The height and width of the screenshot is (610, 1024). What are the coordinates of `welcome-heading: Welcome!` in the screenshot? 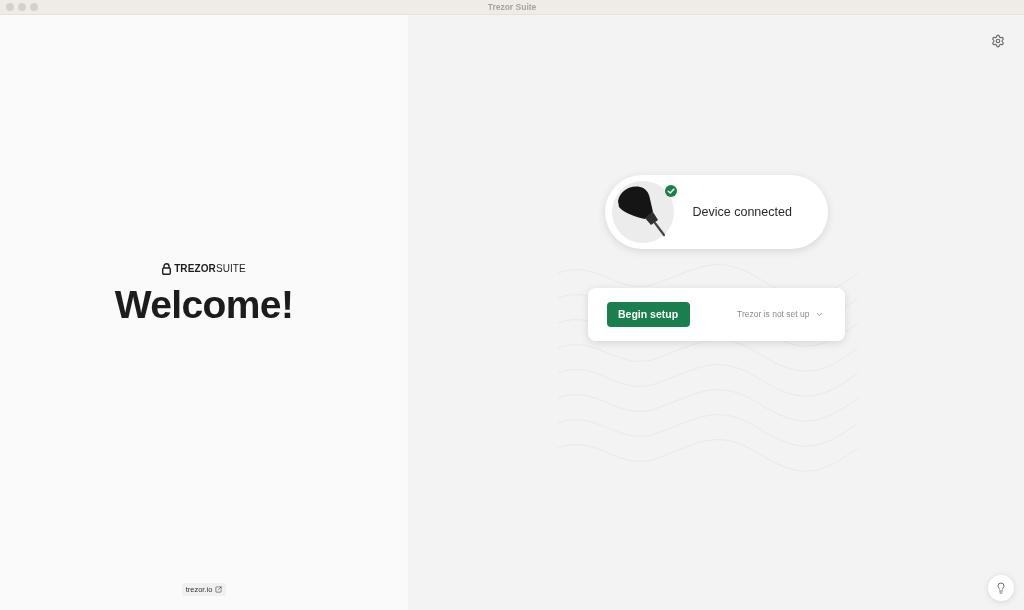 It's located at (204, 304).